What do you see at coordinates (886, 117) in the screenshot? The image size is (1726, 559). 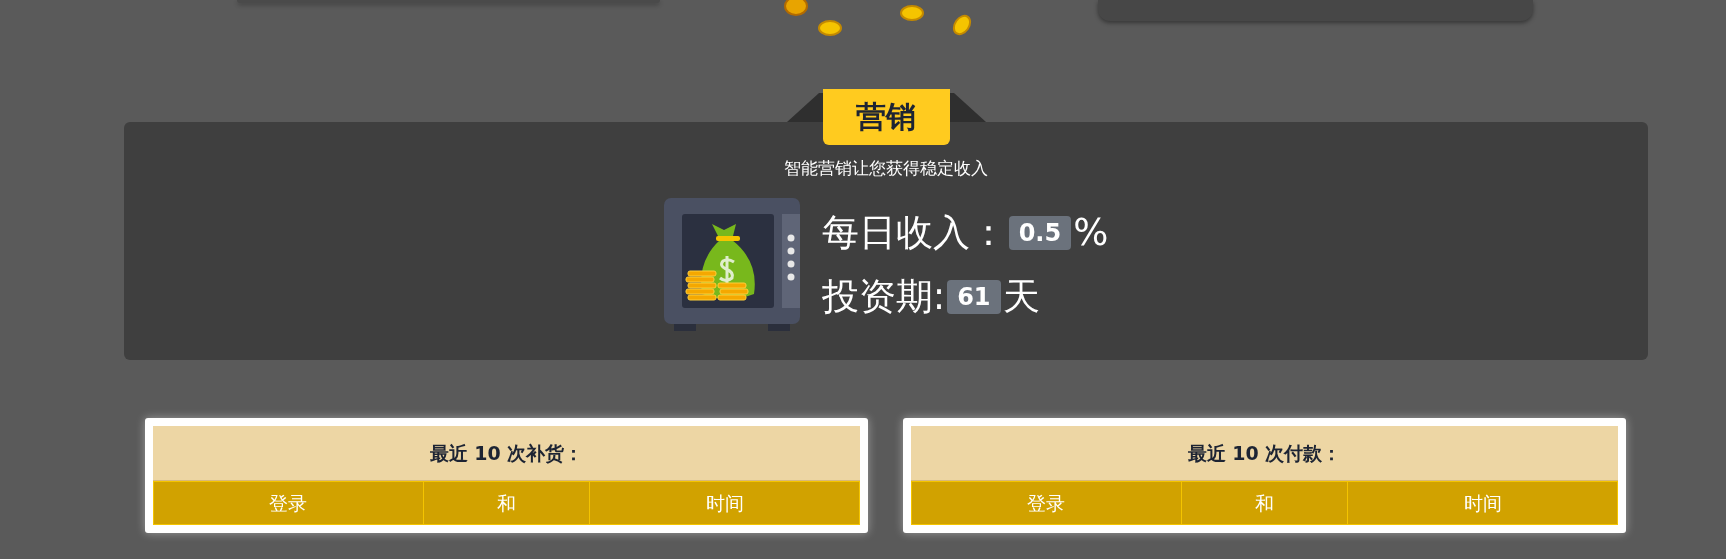 I see `section-title: 营销` at bounding box center [886, 117].